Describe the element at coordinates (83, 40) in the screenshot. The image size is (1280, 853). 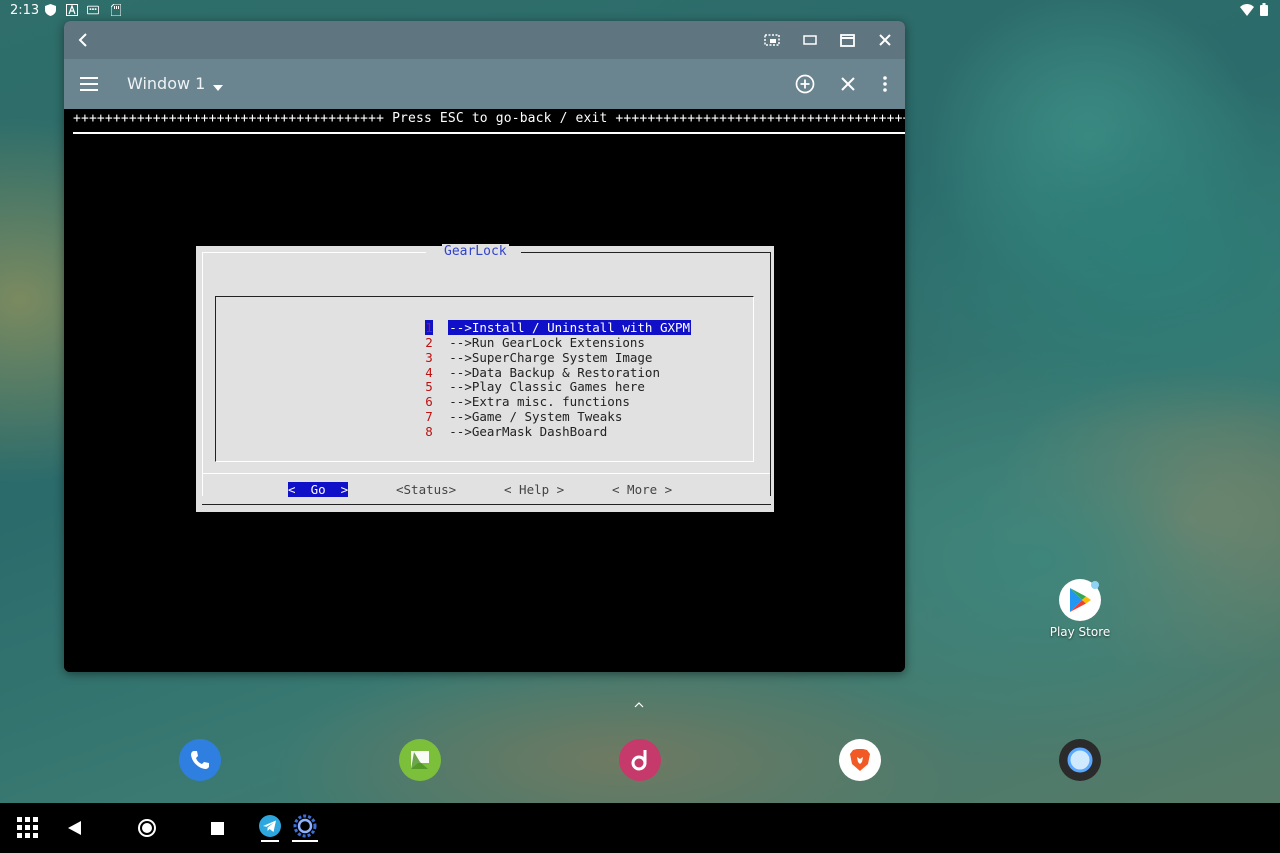
I see `back-arrow-icon` at that location.